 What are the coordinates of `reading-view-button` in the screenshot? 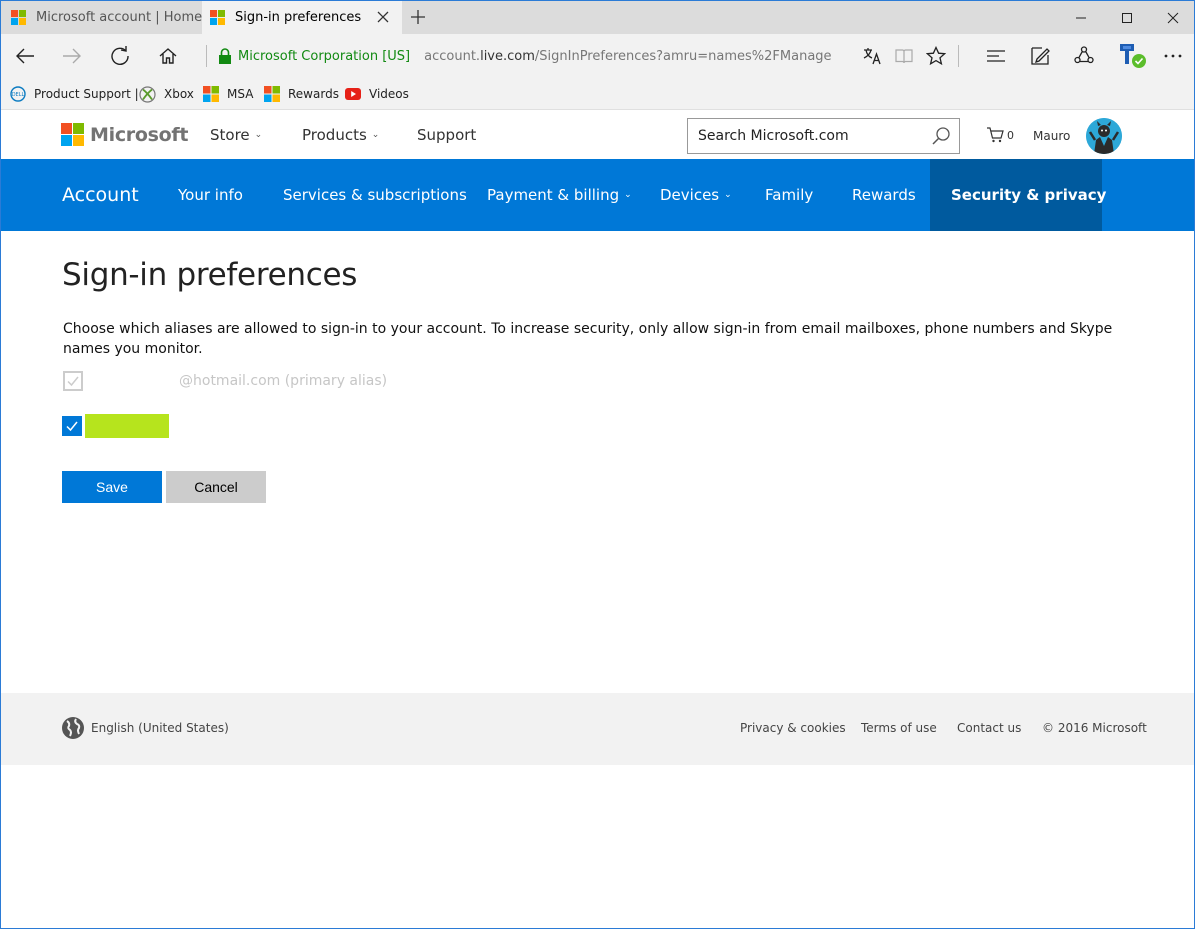 It's located at (904, 56).